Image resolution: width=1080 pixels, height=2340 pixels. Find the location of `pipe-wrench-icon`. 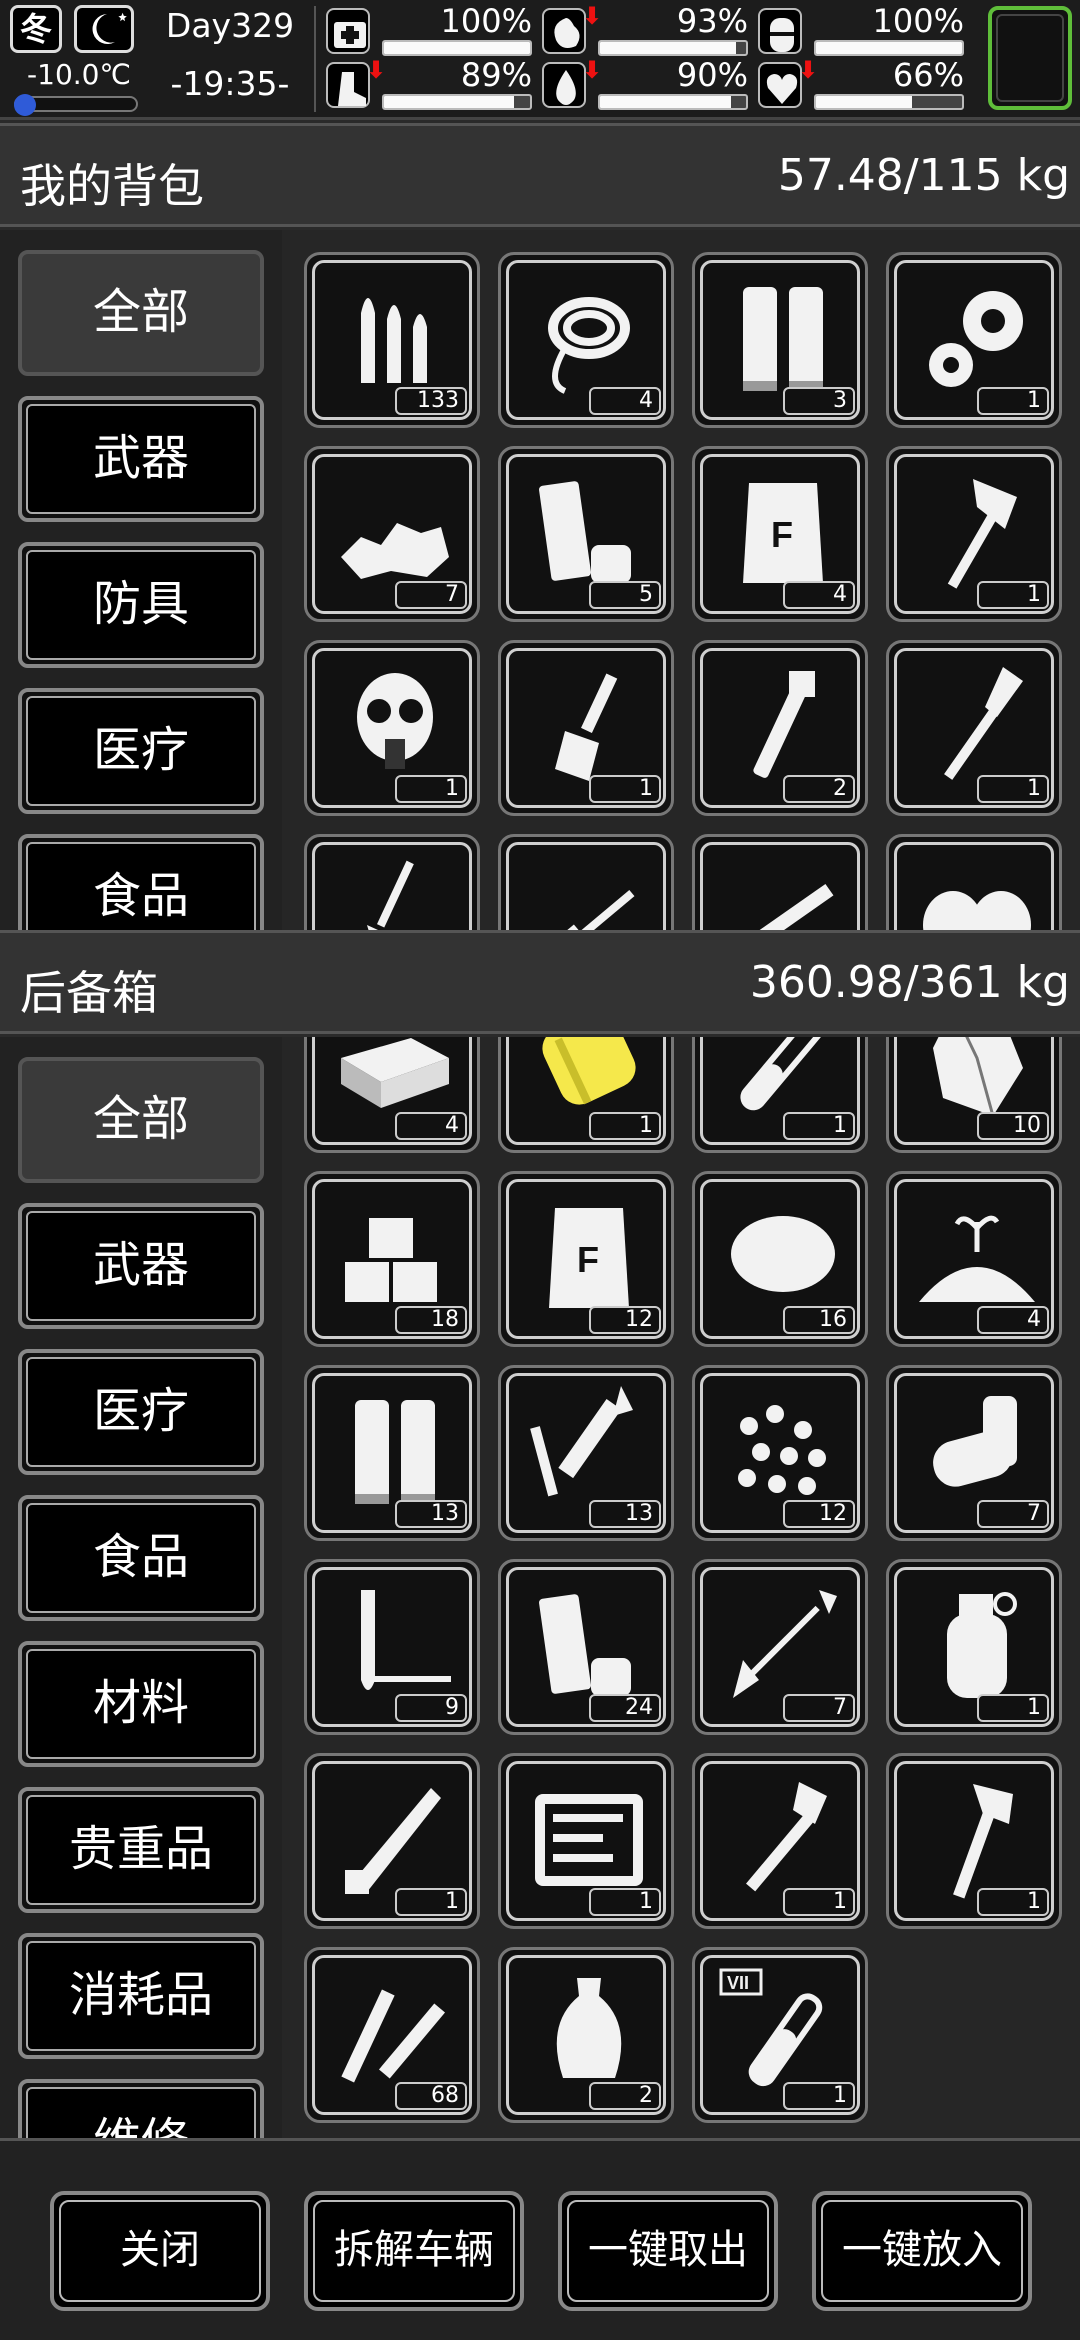

pipe-wrench-icon is located at coordinates (784, 724).